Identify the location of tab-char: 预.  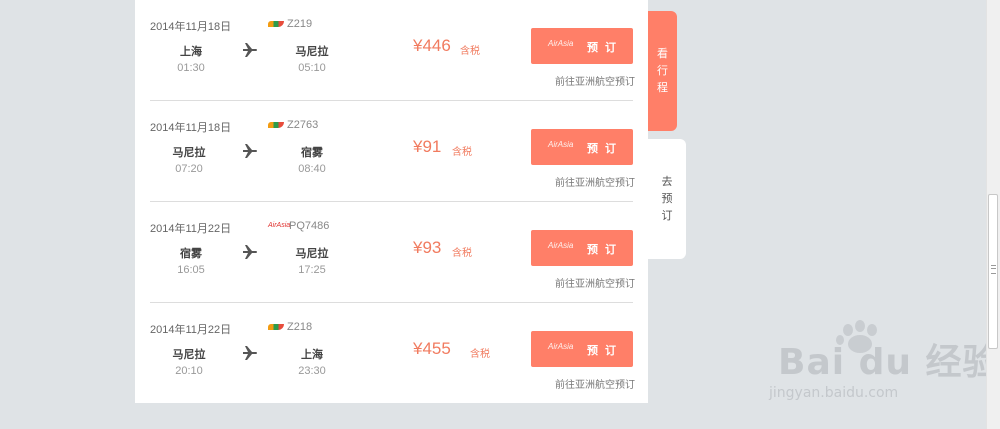
(667, 198).